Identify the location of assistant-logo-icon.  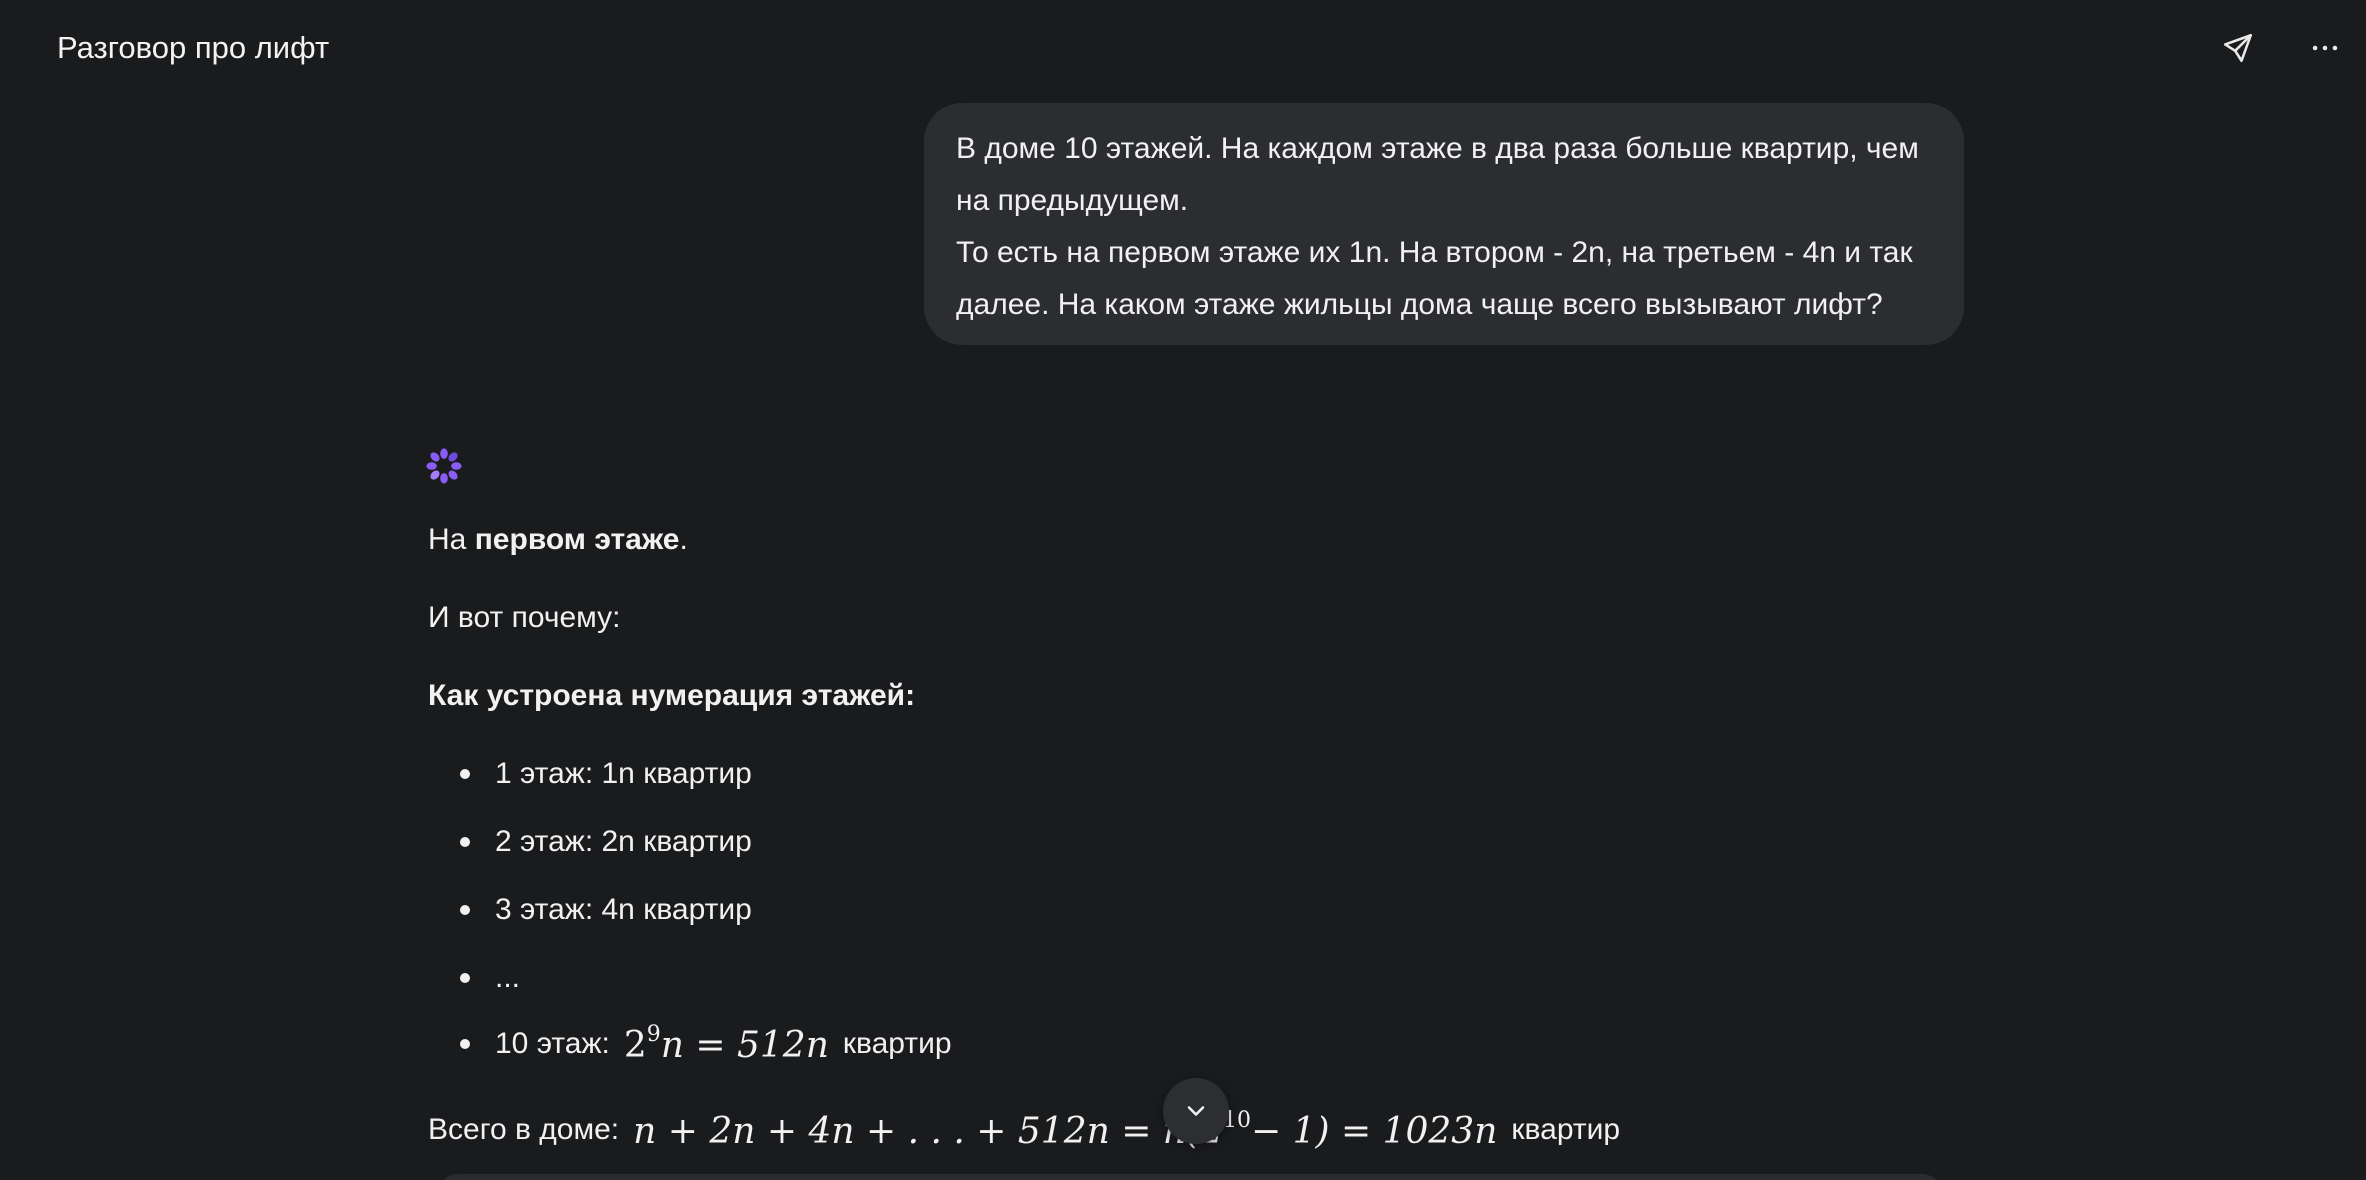
(444, 466).